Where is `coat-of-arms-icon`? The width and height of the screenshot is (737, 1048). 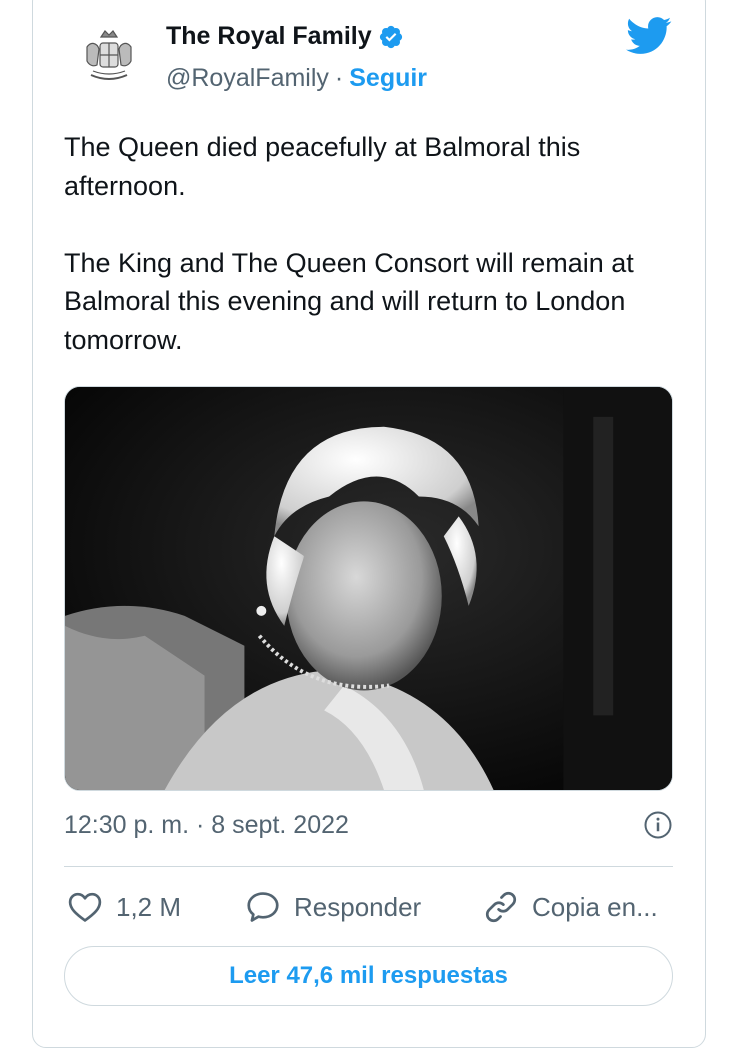 coat-of-arms-icon is located at coordinates (109, 55).